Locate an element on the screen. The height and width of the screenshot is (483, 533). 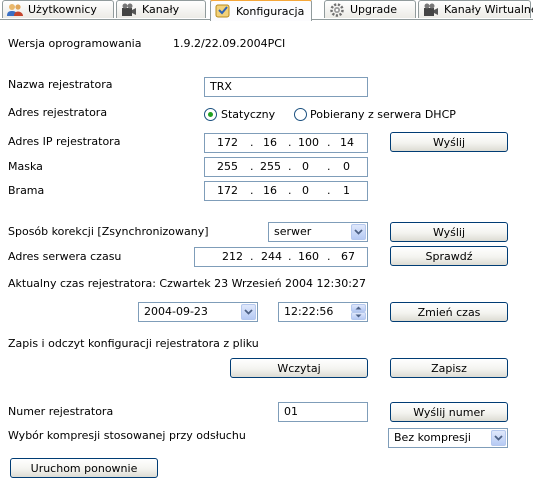
correction-label: Sposób korekcji [Zsynchronizowany] is located at coordinates (108, 231).